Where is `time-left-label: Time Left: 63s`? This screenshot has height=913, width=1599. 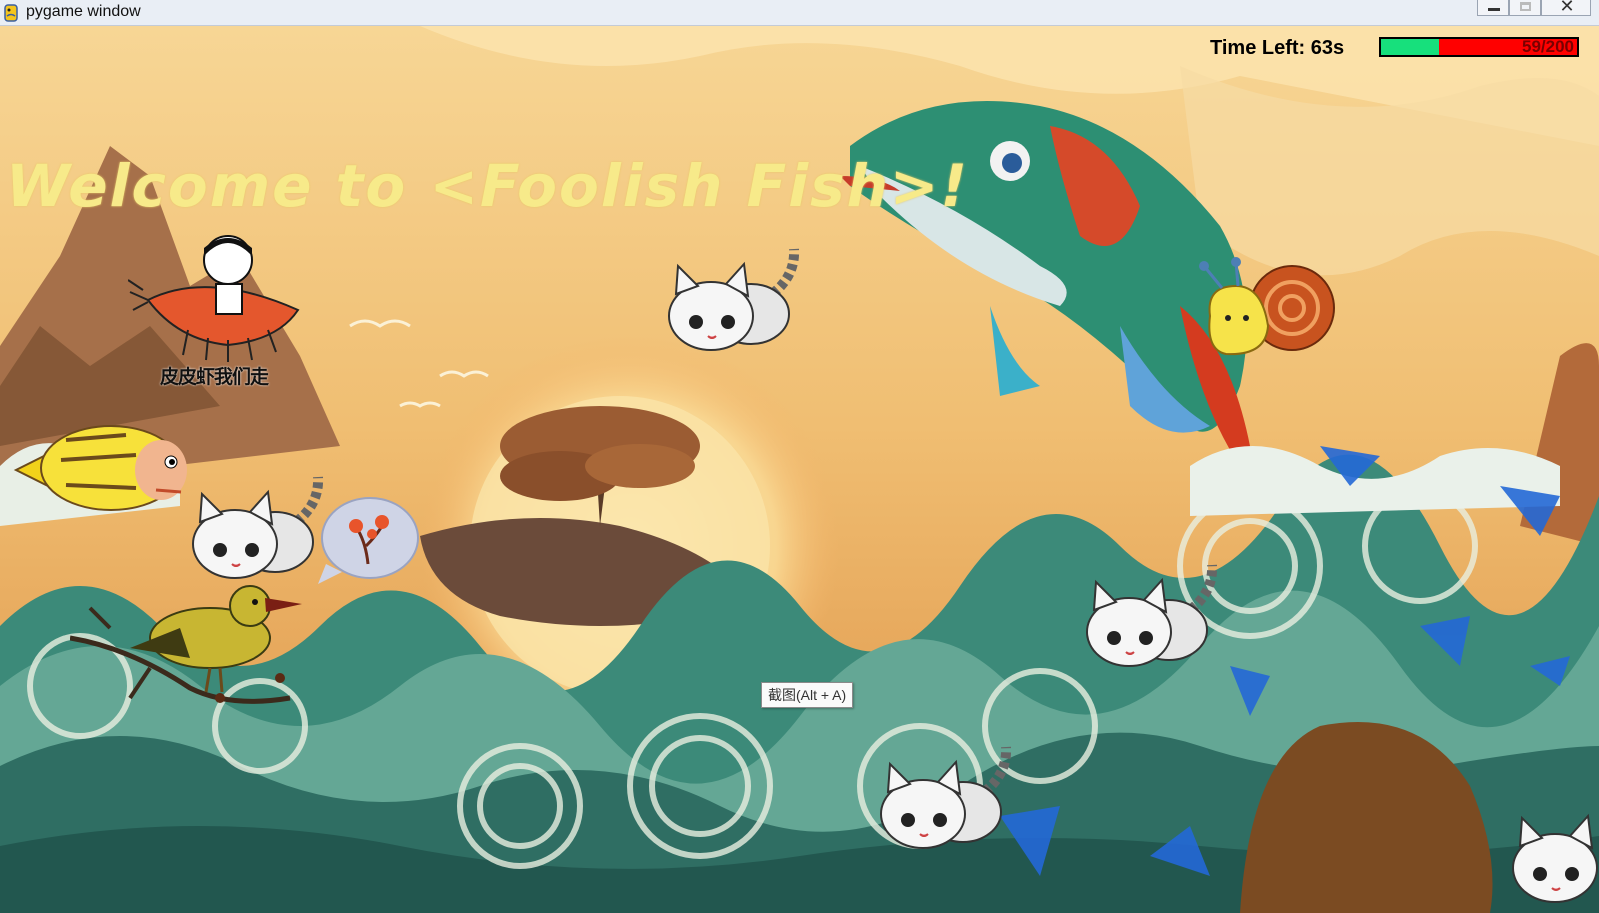 time-left-label: Time Left: 63s is located at coordinates (1277, 48).